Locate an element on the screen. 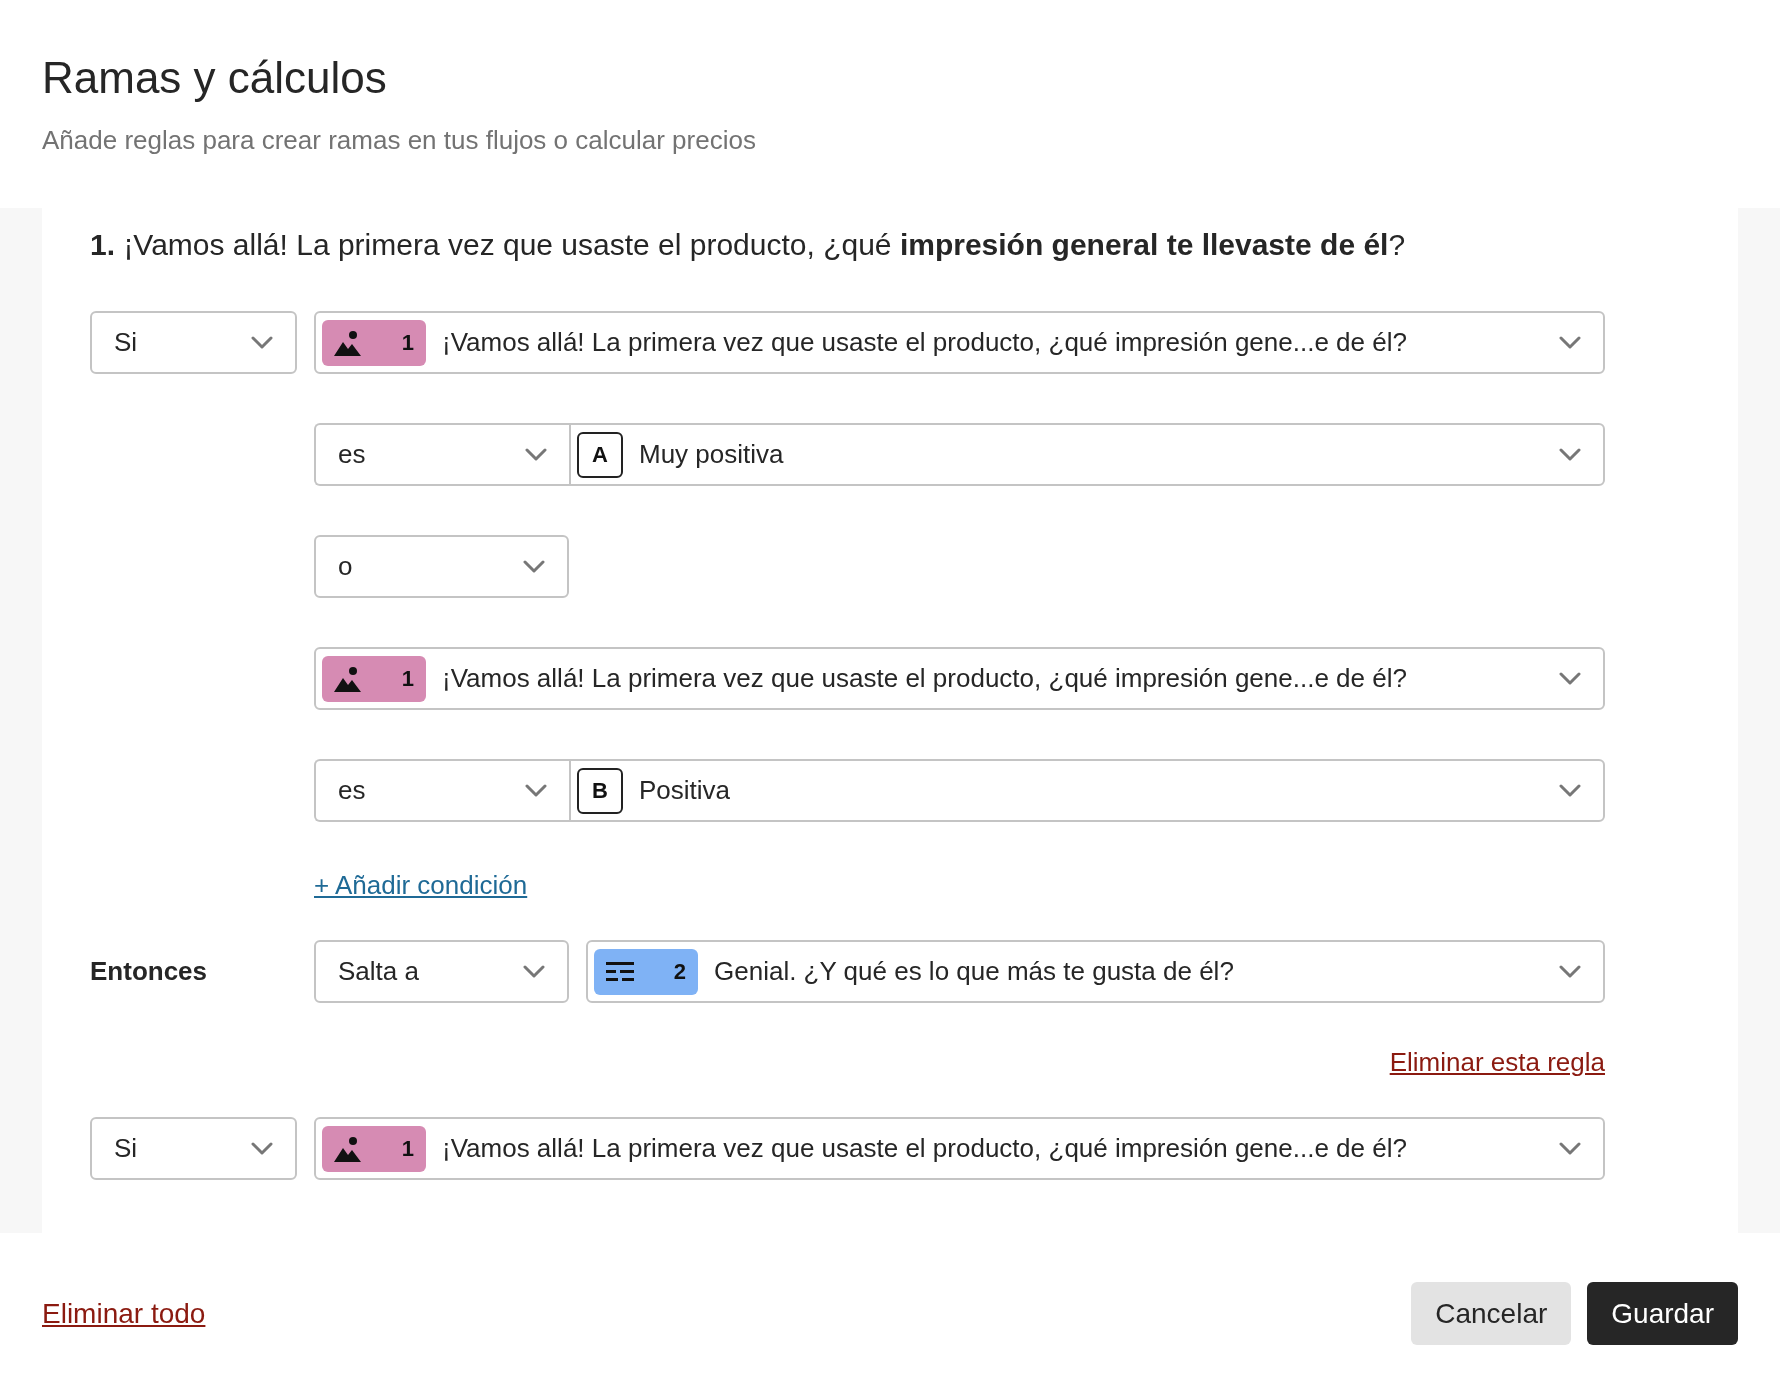  answer-text: Muy positiva is located at coordinates (712, 454).